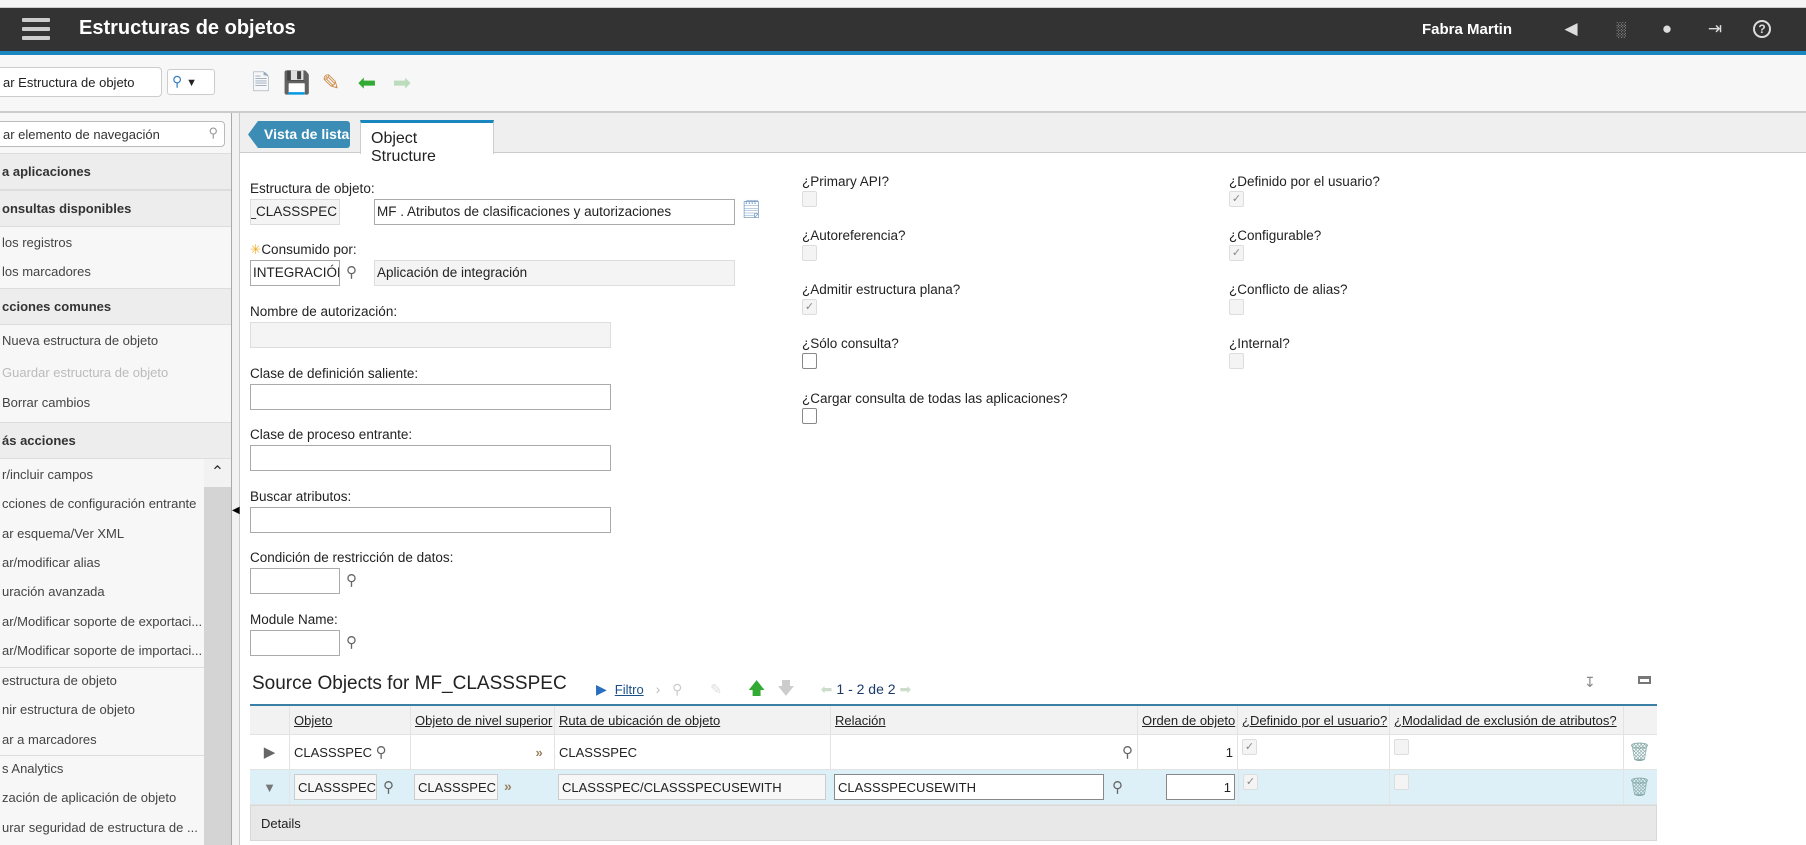 Image resolution: width=1806 pixels, height=845 pixels. What do you see at coordinates (256, 249) in the screenshot?
I see `required-icon: ✳` at bounding box center [256, 249].